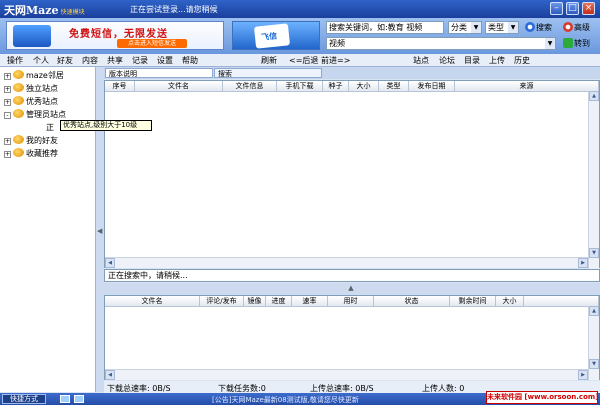 The image size is (600, 405). Describe the element at coordinates (568, 27) in the screenshot. I see `gear-icon` at that location.